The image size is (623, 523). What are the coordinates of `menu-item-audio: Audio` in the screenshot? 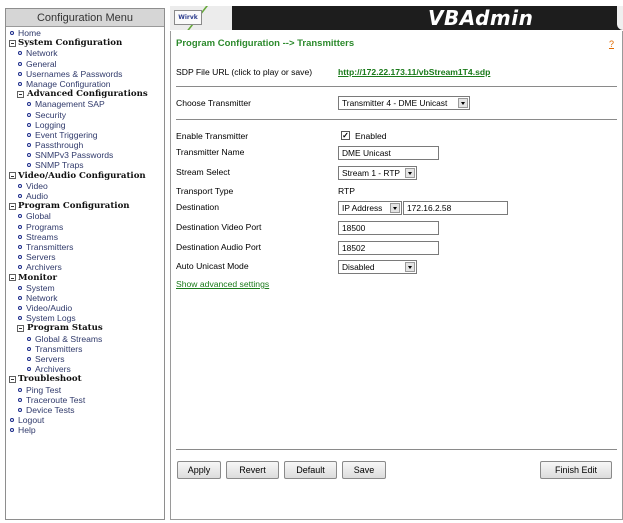 It's located at (85, 196).